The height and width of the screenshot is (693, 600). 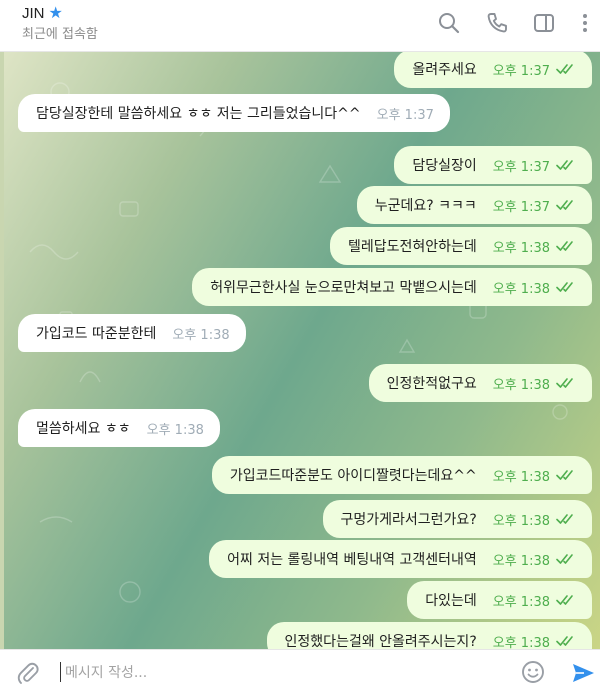 I want to click on search-icon, so click(x=449, y=23).